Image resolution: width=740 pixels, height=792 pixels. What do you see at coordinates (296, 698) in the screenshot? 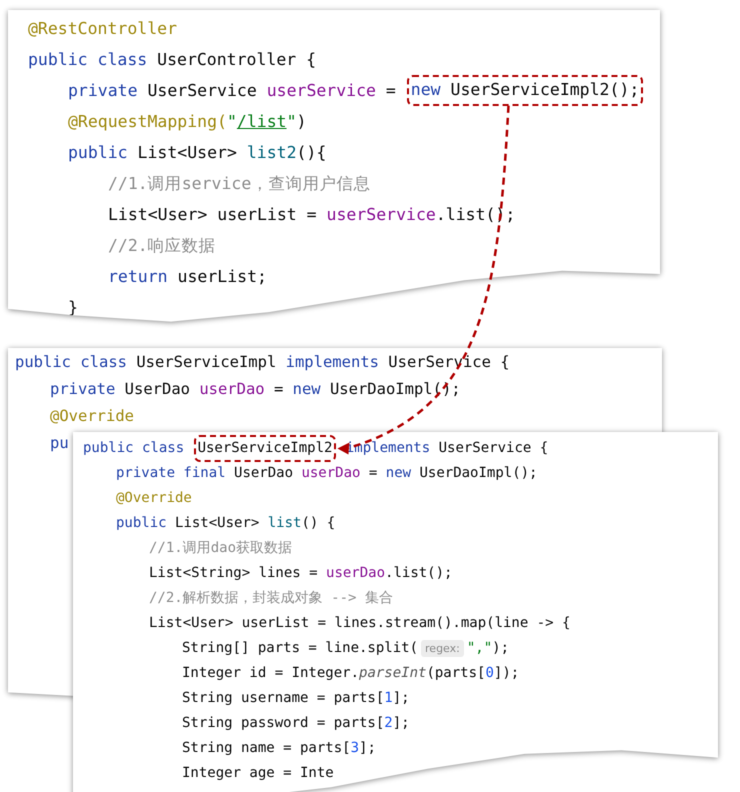
I see `code-line: String username = parts[1];` at bounding box center [296, 698].